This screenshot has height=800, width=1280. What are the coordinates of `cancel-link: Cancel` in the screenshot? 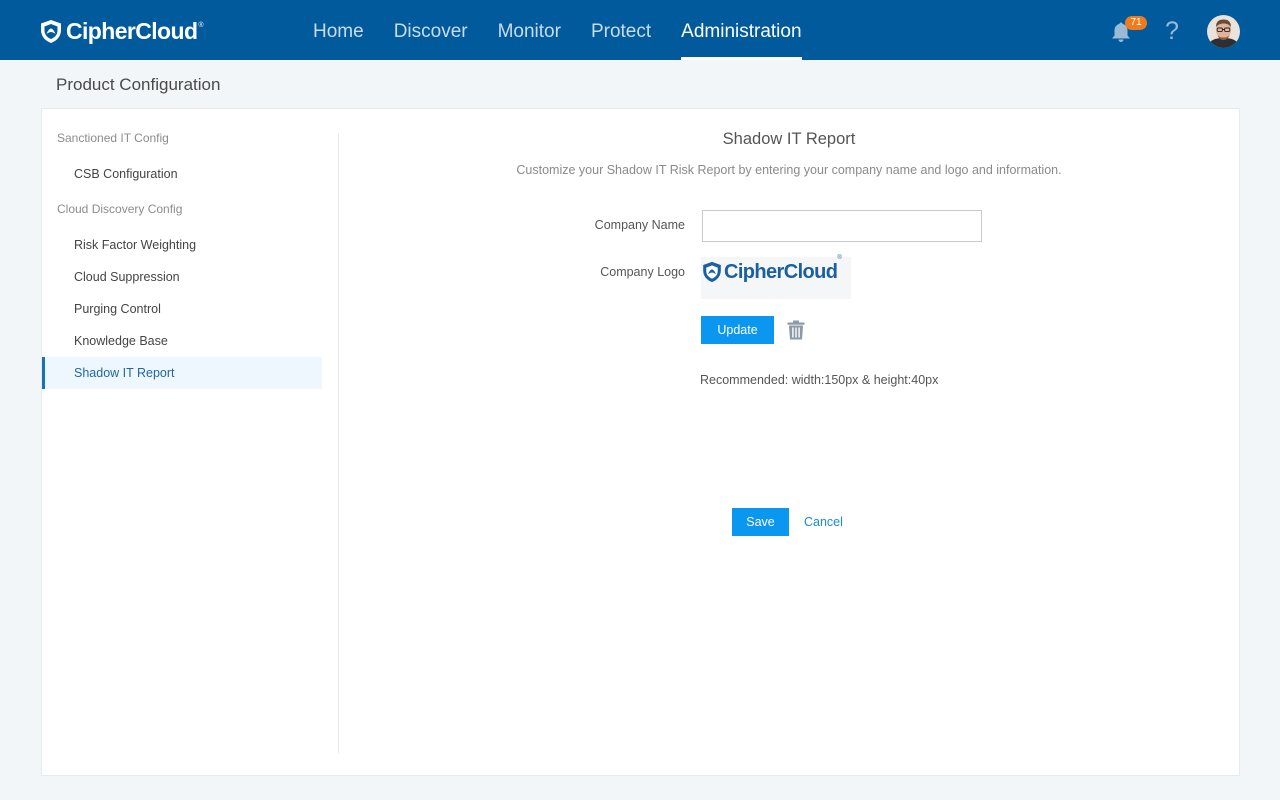 It's located at (823, 522).